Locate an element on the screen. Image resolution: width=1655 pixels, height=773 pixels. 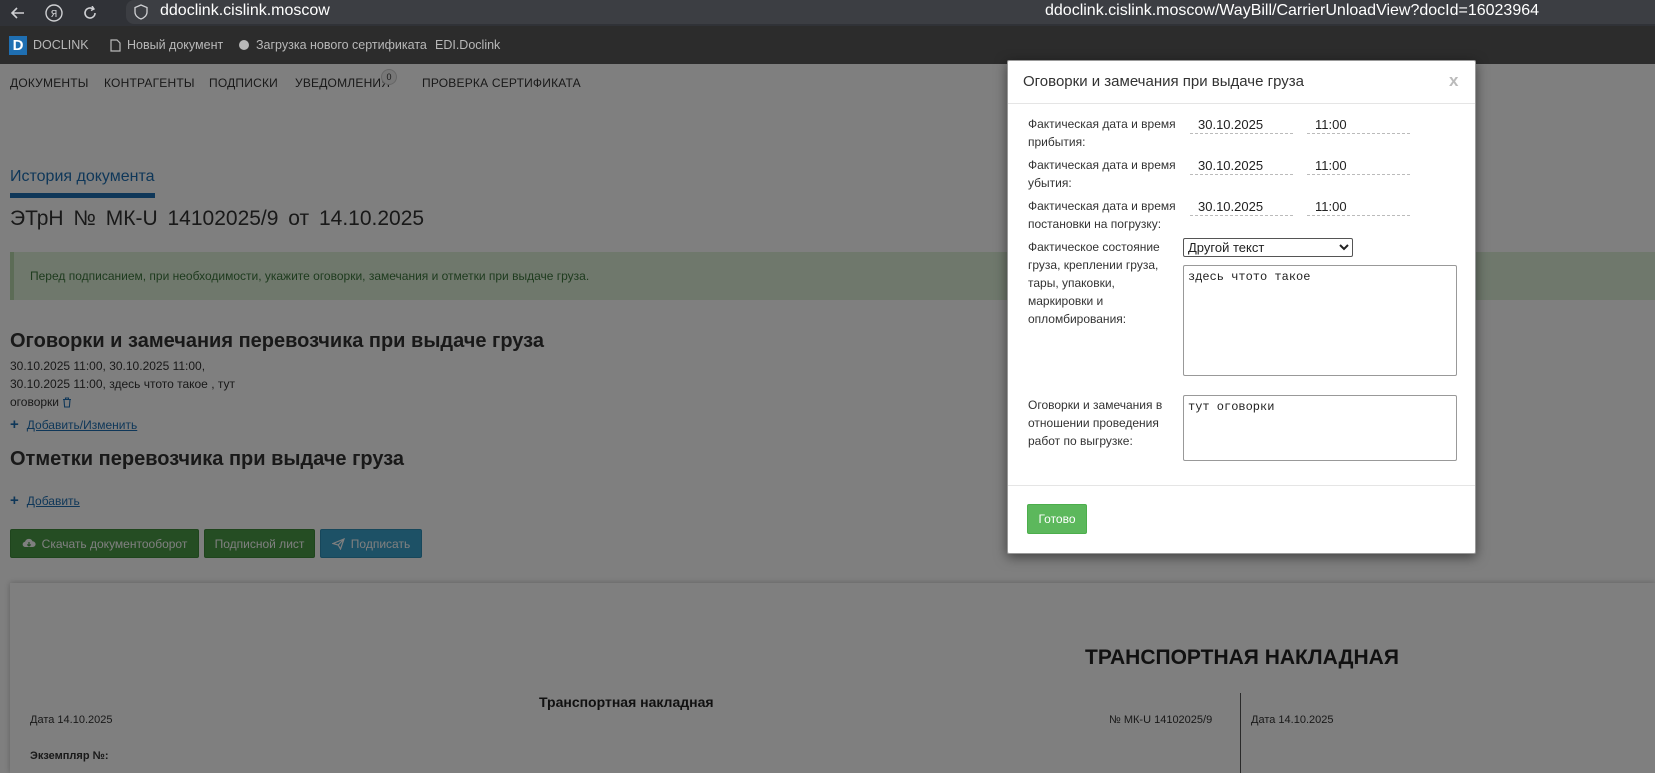
back-arrow-icon is located at coordinates (18, 13).